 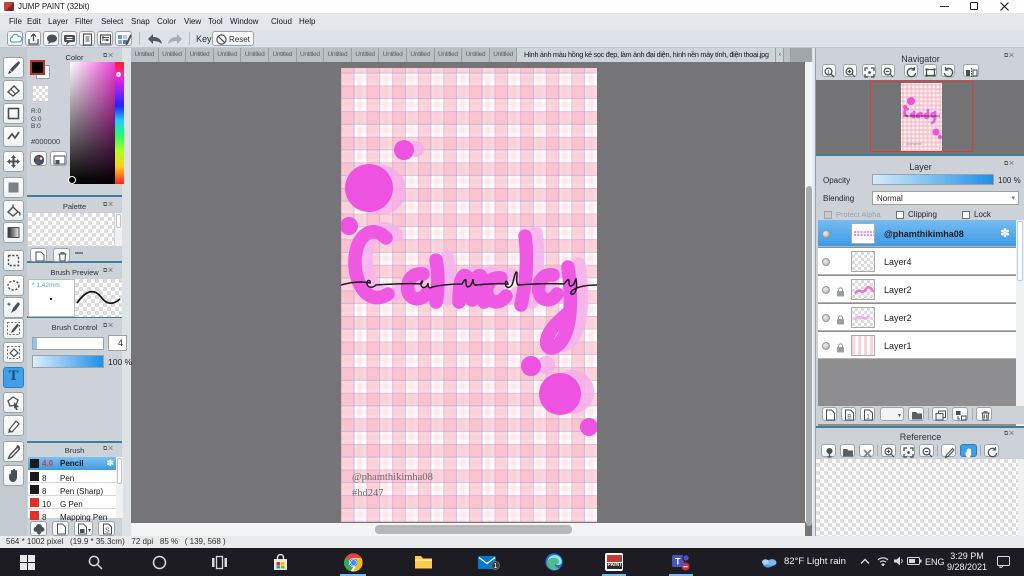 I want to click on svg-text: B, so click(x=849, y=417).